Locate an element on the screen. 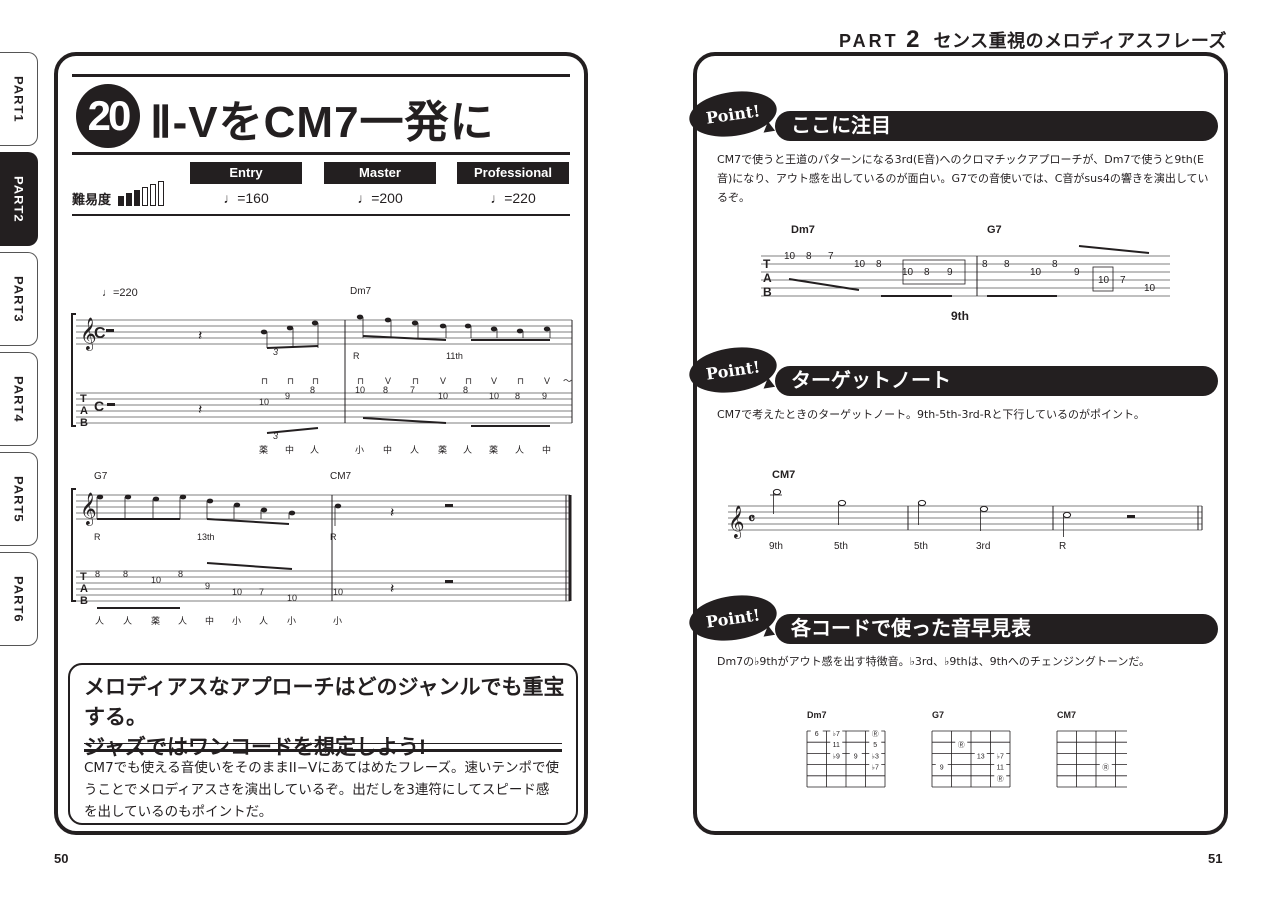 This screenshot has height=904, width=1280. degree-labels: 9th 5th 5th 3rd R is located at coordinates (917, 546).